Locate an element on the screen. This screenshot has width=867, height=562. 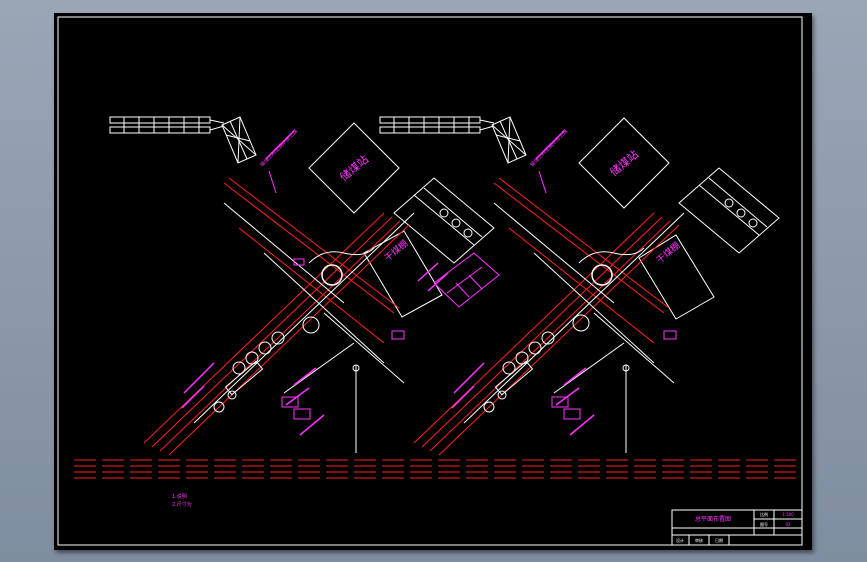
left-conveyor-feeder is located at coordinates (167, 125).